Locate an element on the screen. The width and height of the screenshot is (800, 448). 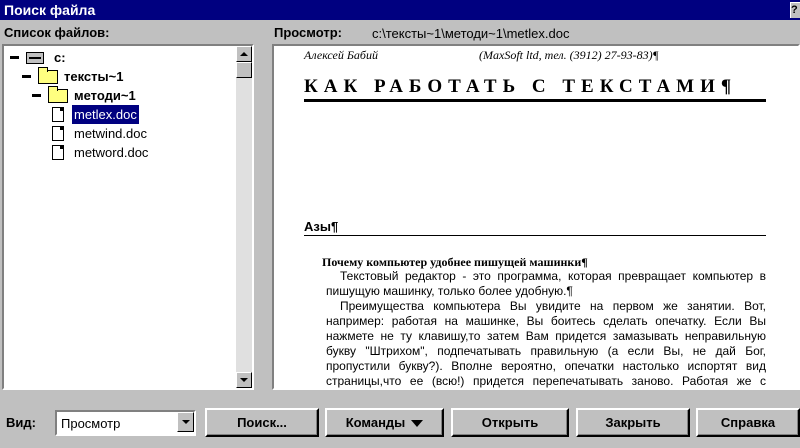
preview-label: Просмотр: is located at coordinates (308, 32).